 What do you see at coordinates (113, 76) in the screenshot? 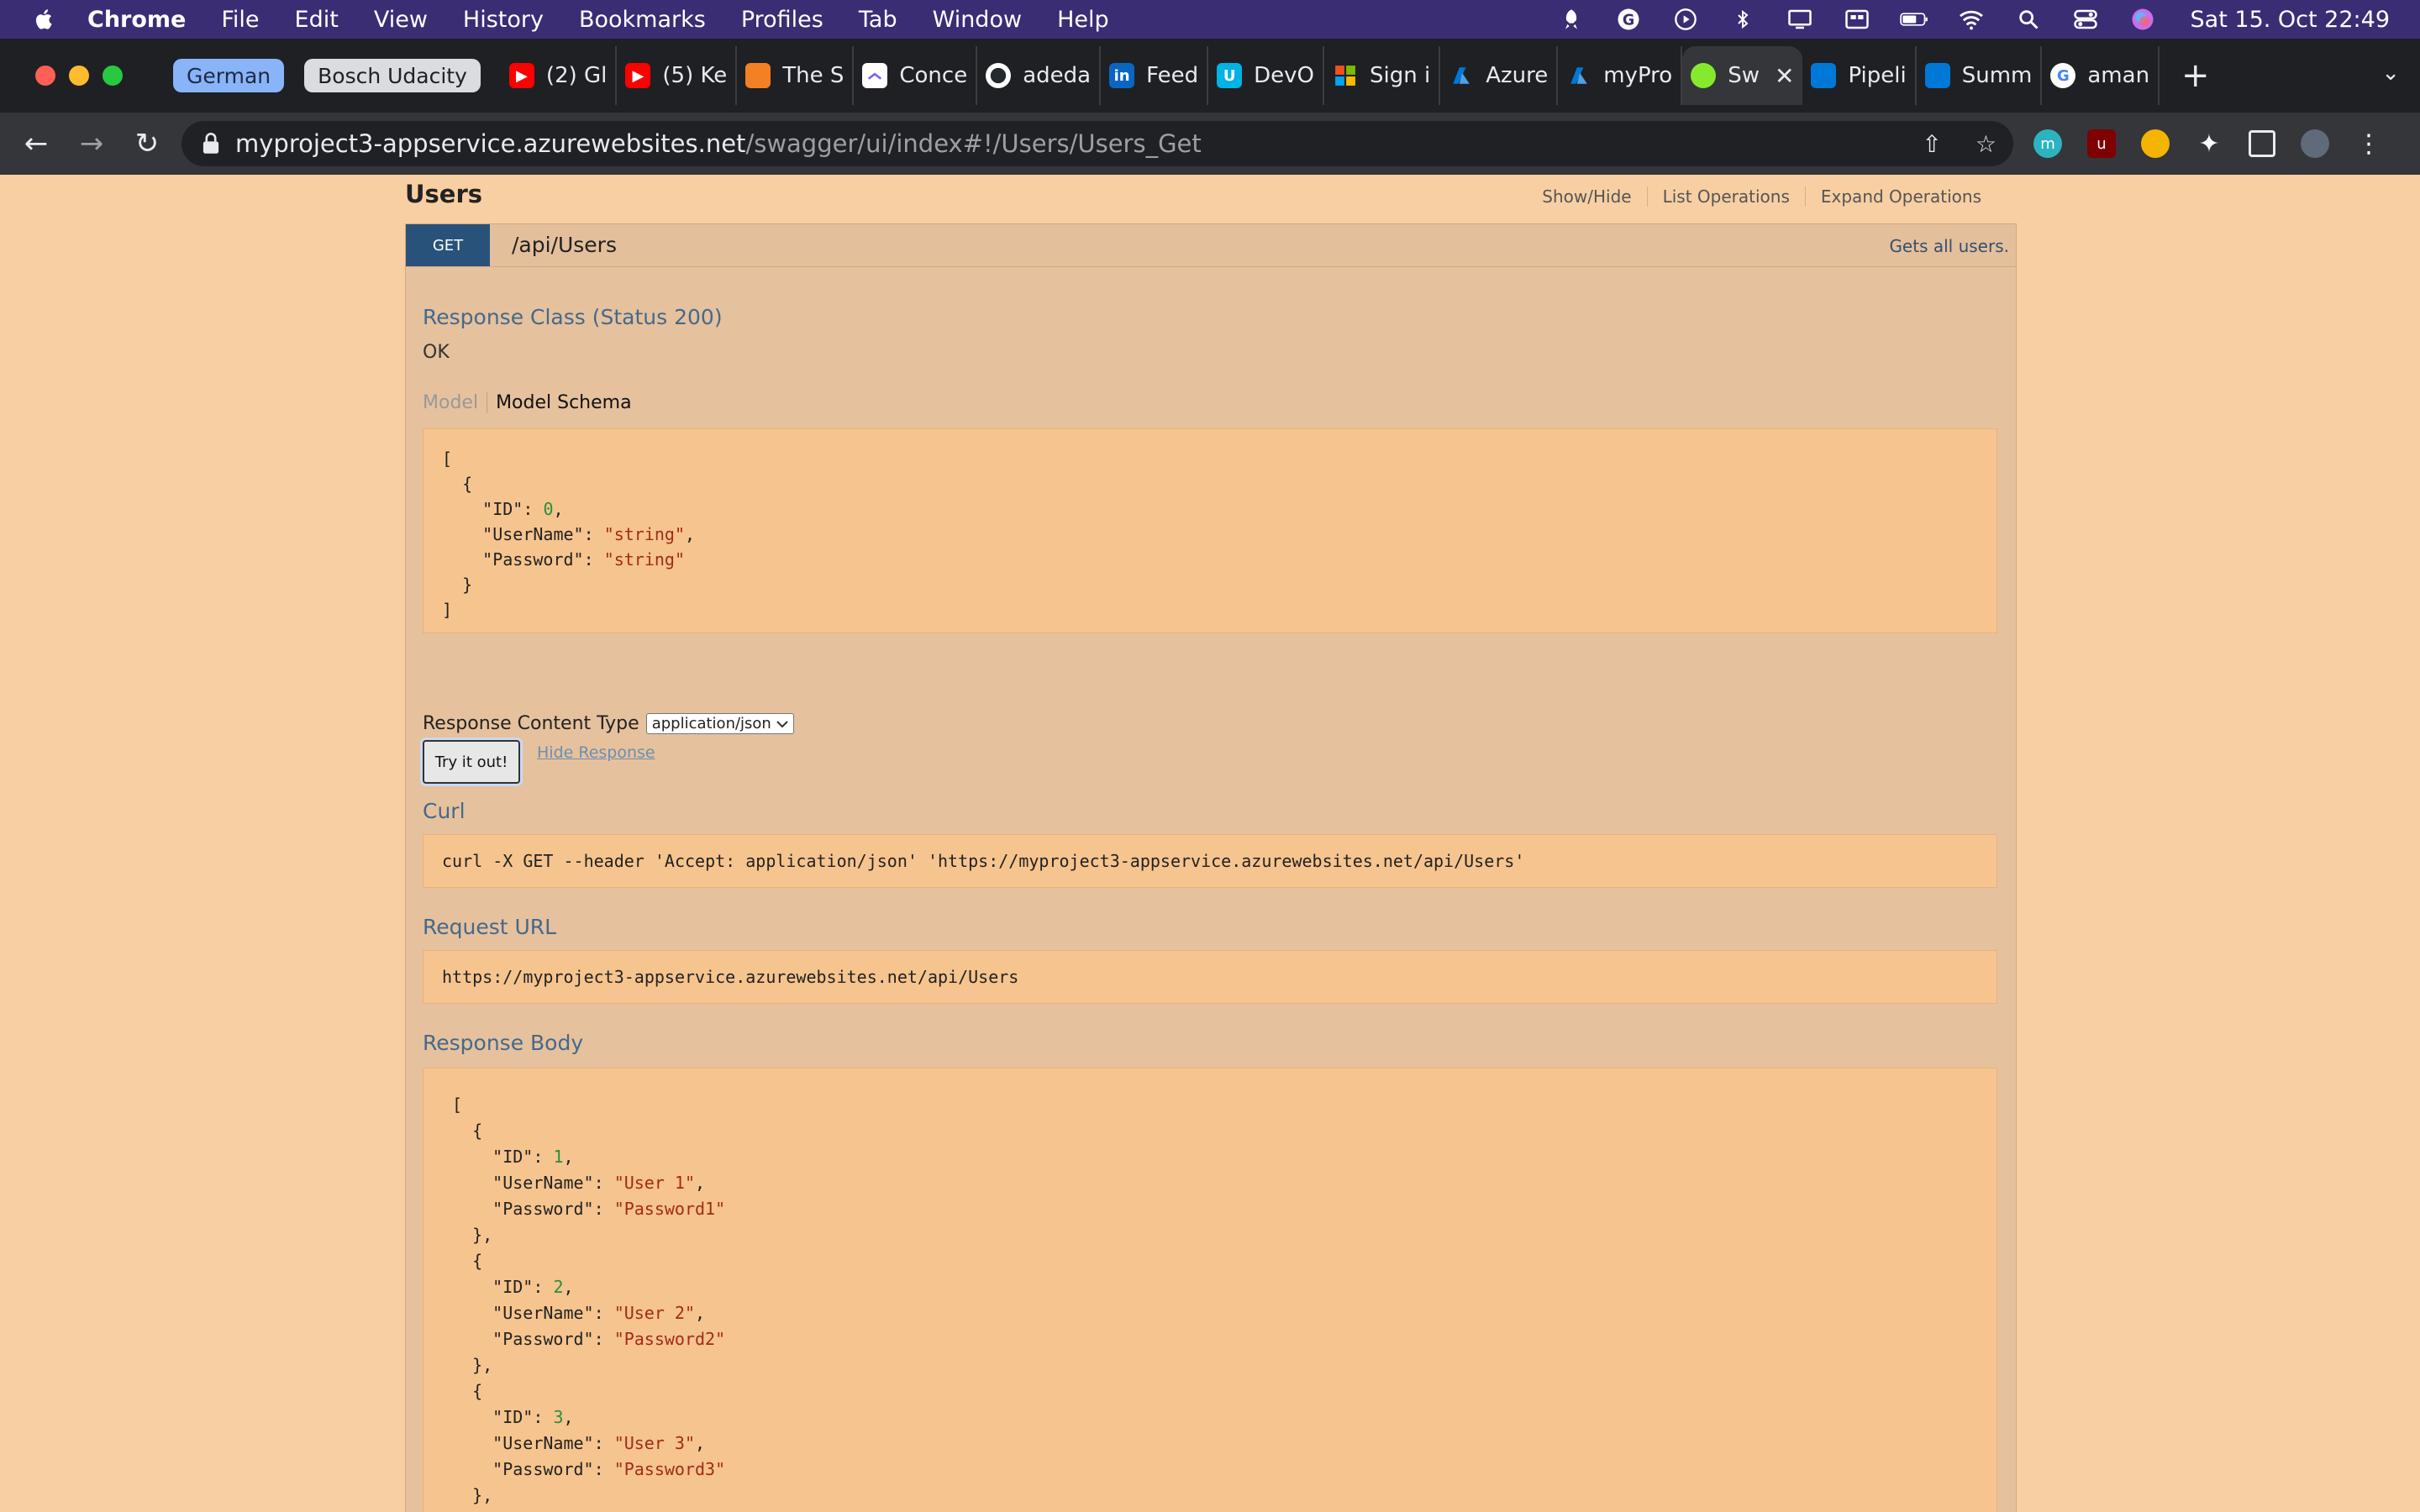
I see `fullscreen-window-button` at bounding box center [113, 76].